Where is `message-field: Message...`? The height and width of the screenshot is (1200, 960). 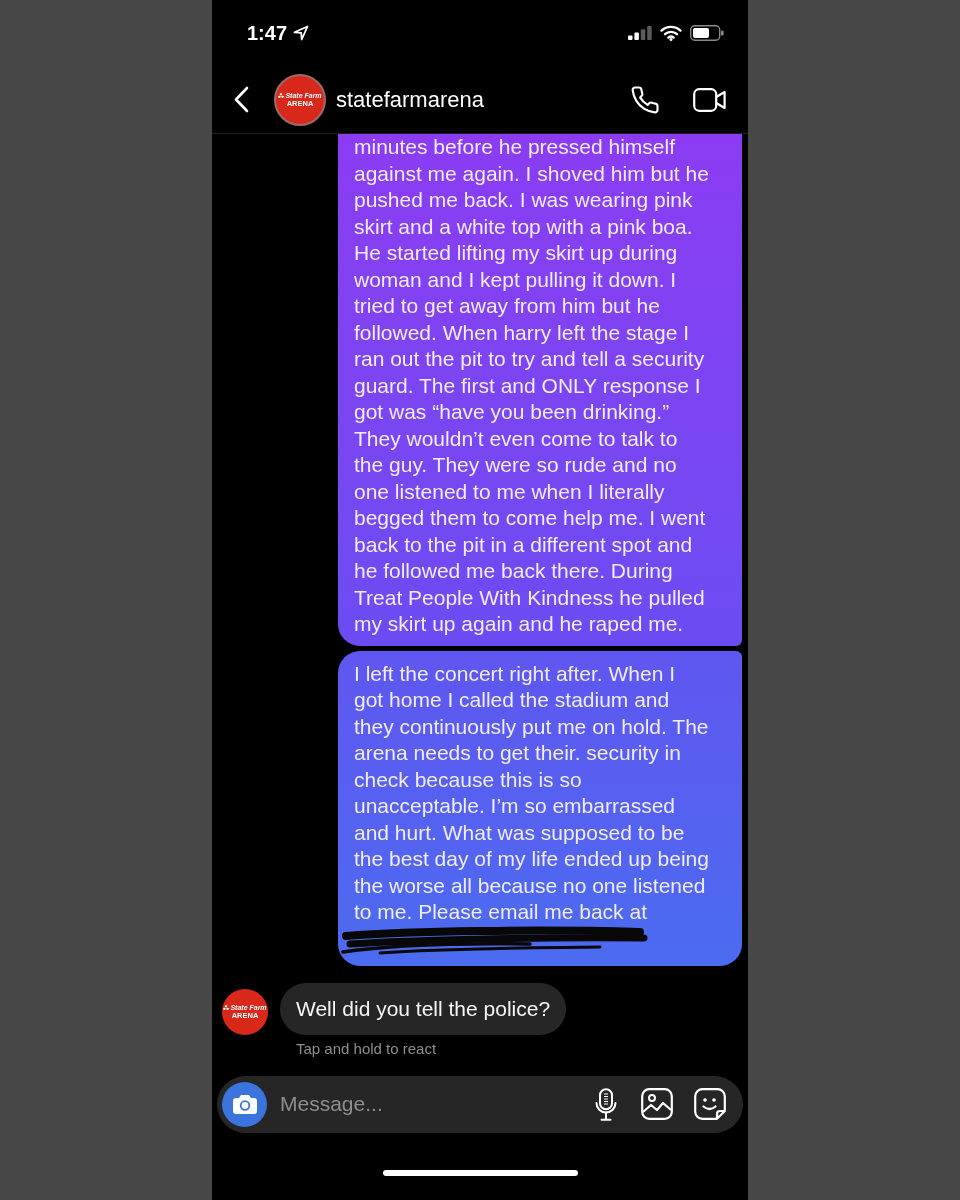 message-field: Message... is located at coordinates (480, 1104).